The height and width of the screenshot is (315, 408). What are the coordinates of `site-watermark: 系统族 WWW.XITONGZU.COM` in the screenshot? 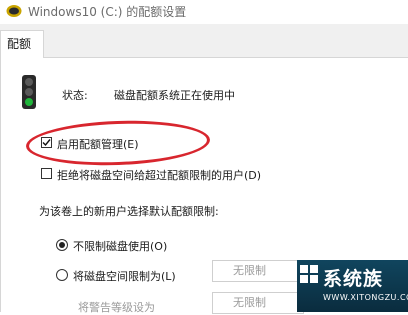 It's located at (352, 286).